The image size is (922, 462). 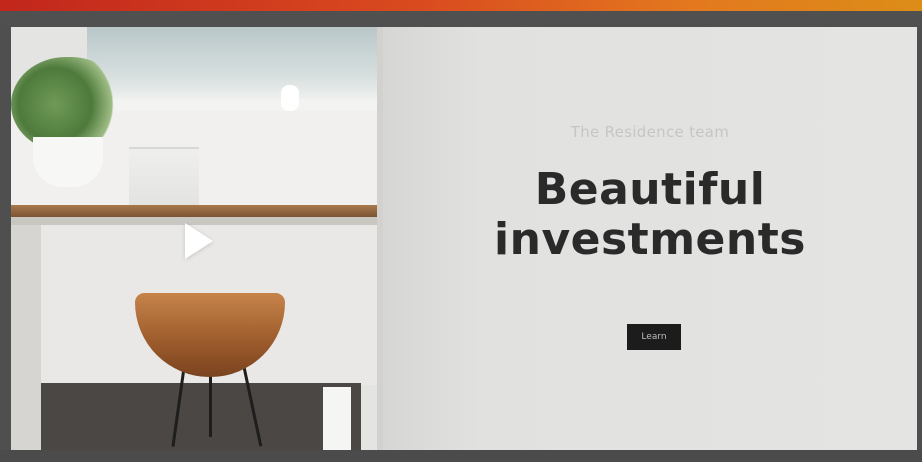 What do you see at coordinates (650, 132) in the screenshot?
I see `hero-eyebrow: The Residence team` at bounding box center [650, 132].